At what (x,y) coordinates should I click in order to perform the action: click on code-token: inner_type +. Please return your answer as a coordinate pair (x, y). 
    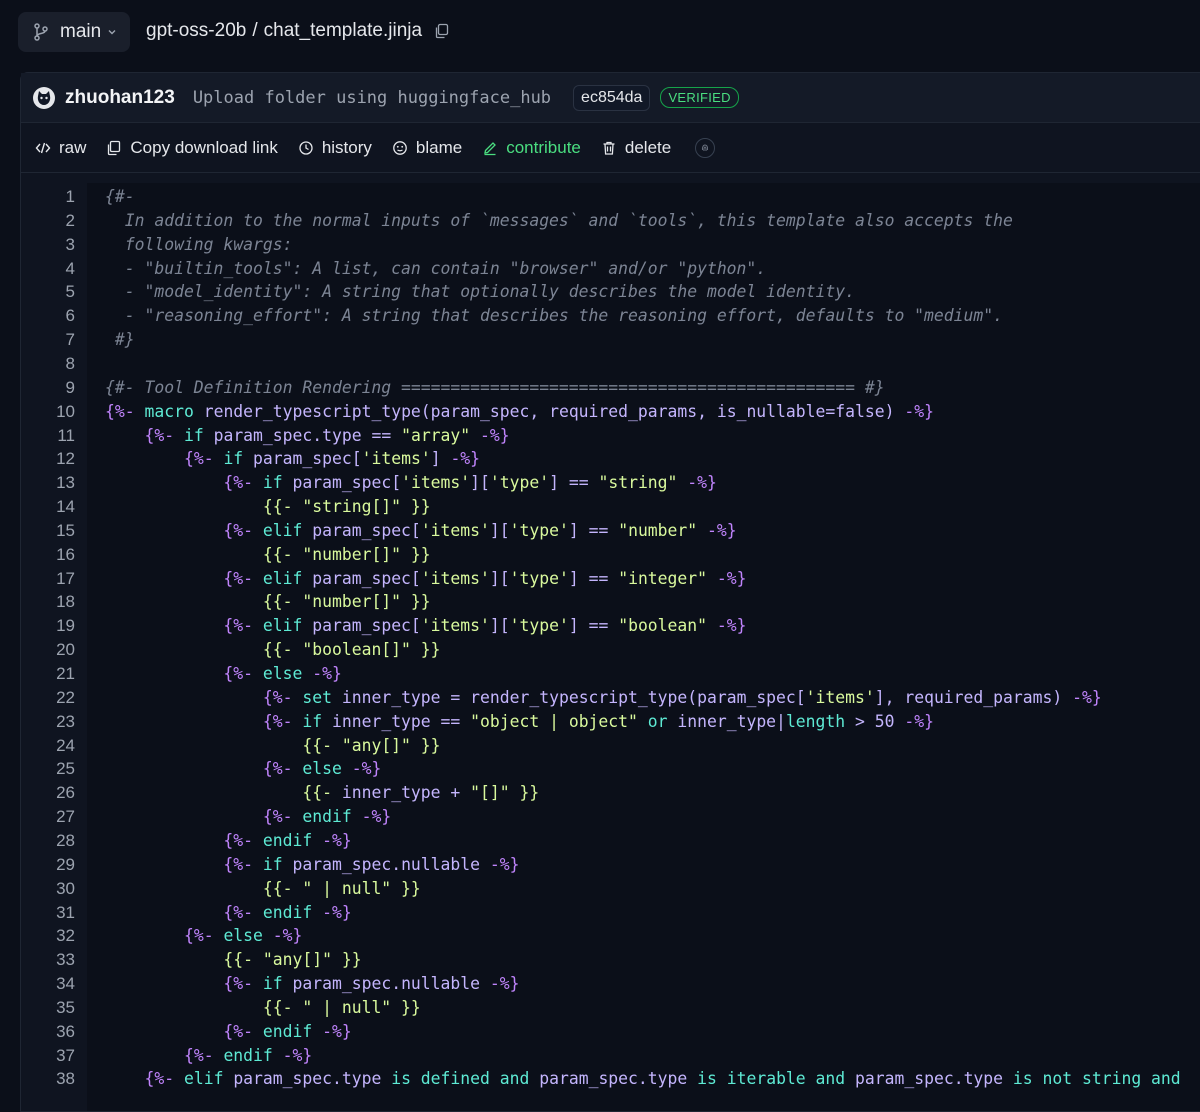
    Looking at the image, I should click on (406, 793).